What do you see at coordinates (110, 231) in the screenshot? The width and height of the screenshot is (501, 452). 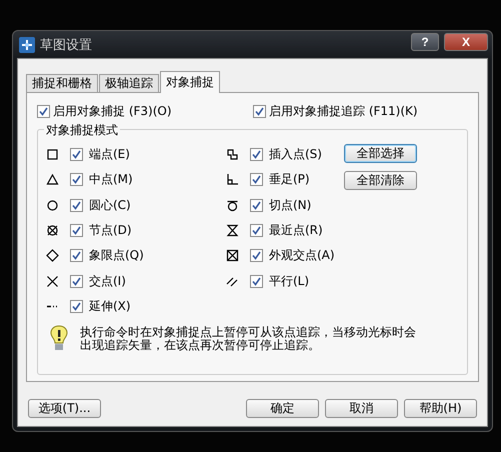 I see `option-label: 节点(D)` at bounding box center [110, 231].